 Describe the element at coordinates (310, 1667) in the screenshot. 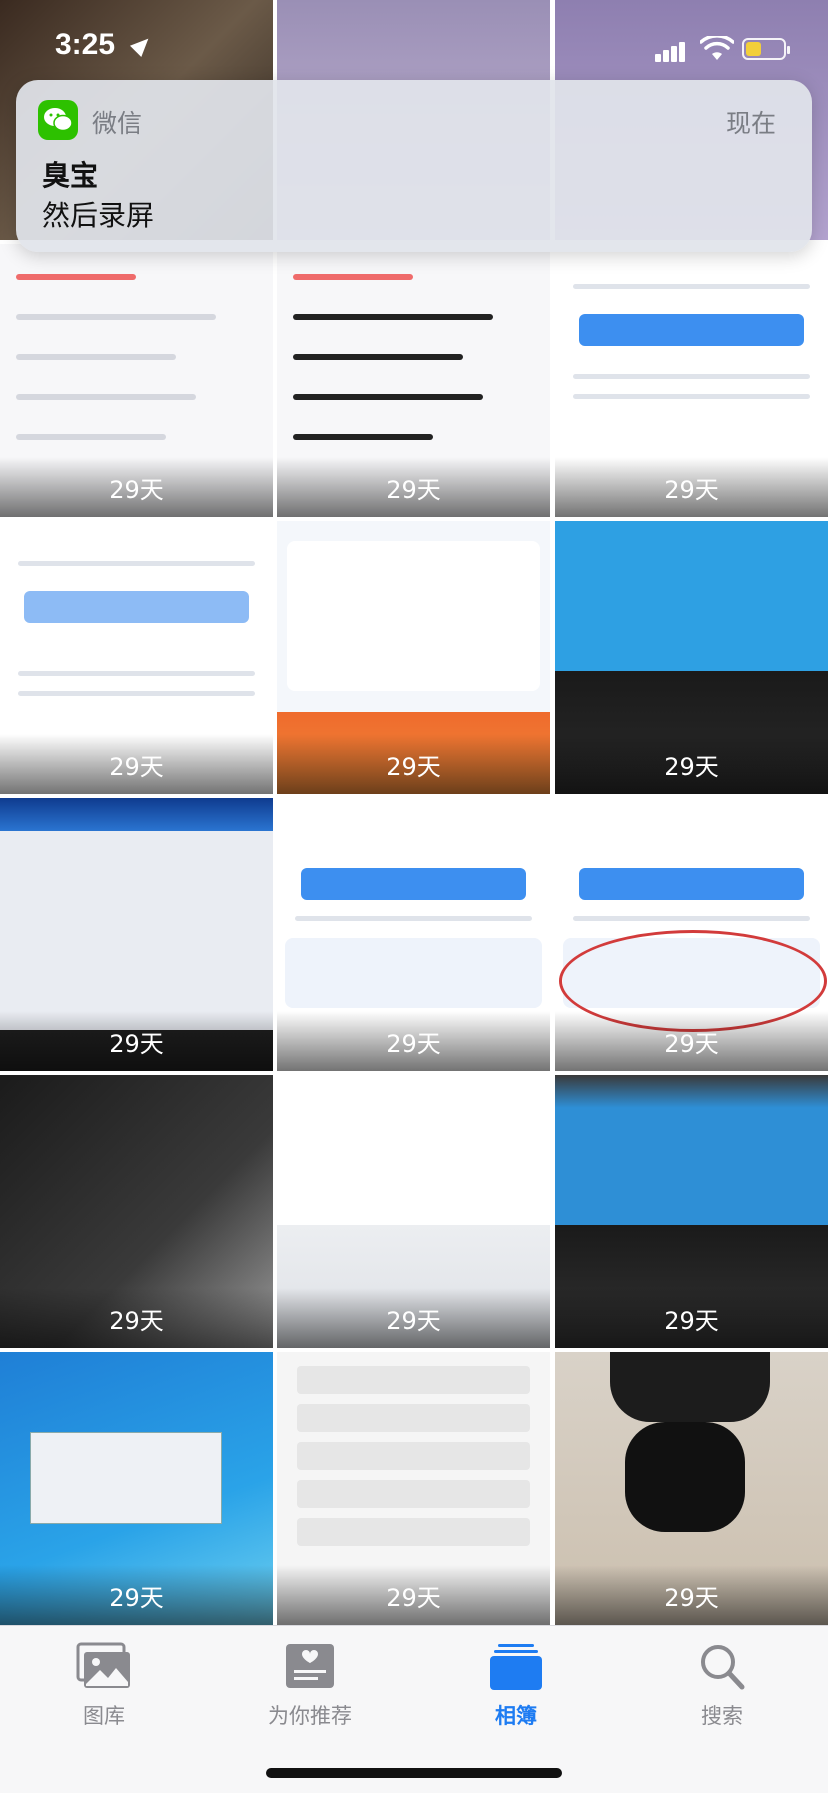

I see `for-you-icon` at that location.